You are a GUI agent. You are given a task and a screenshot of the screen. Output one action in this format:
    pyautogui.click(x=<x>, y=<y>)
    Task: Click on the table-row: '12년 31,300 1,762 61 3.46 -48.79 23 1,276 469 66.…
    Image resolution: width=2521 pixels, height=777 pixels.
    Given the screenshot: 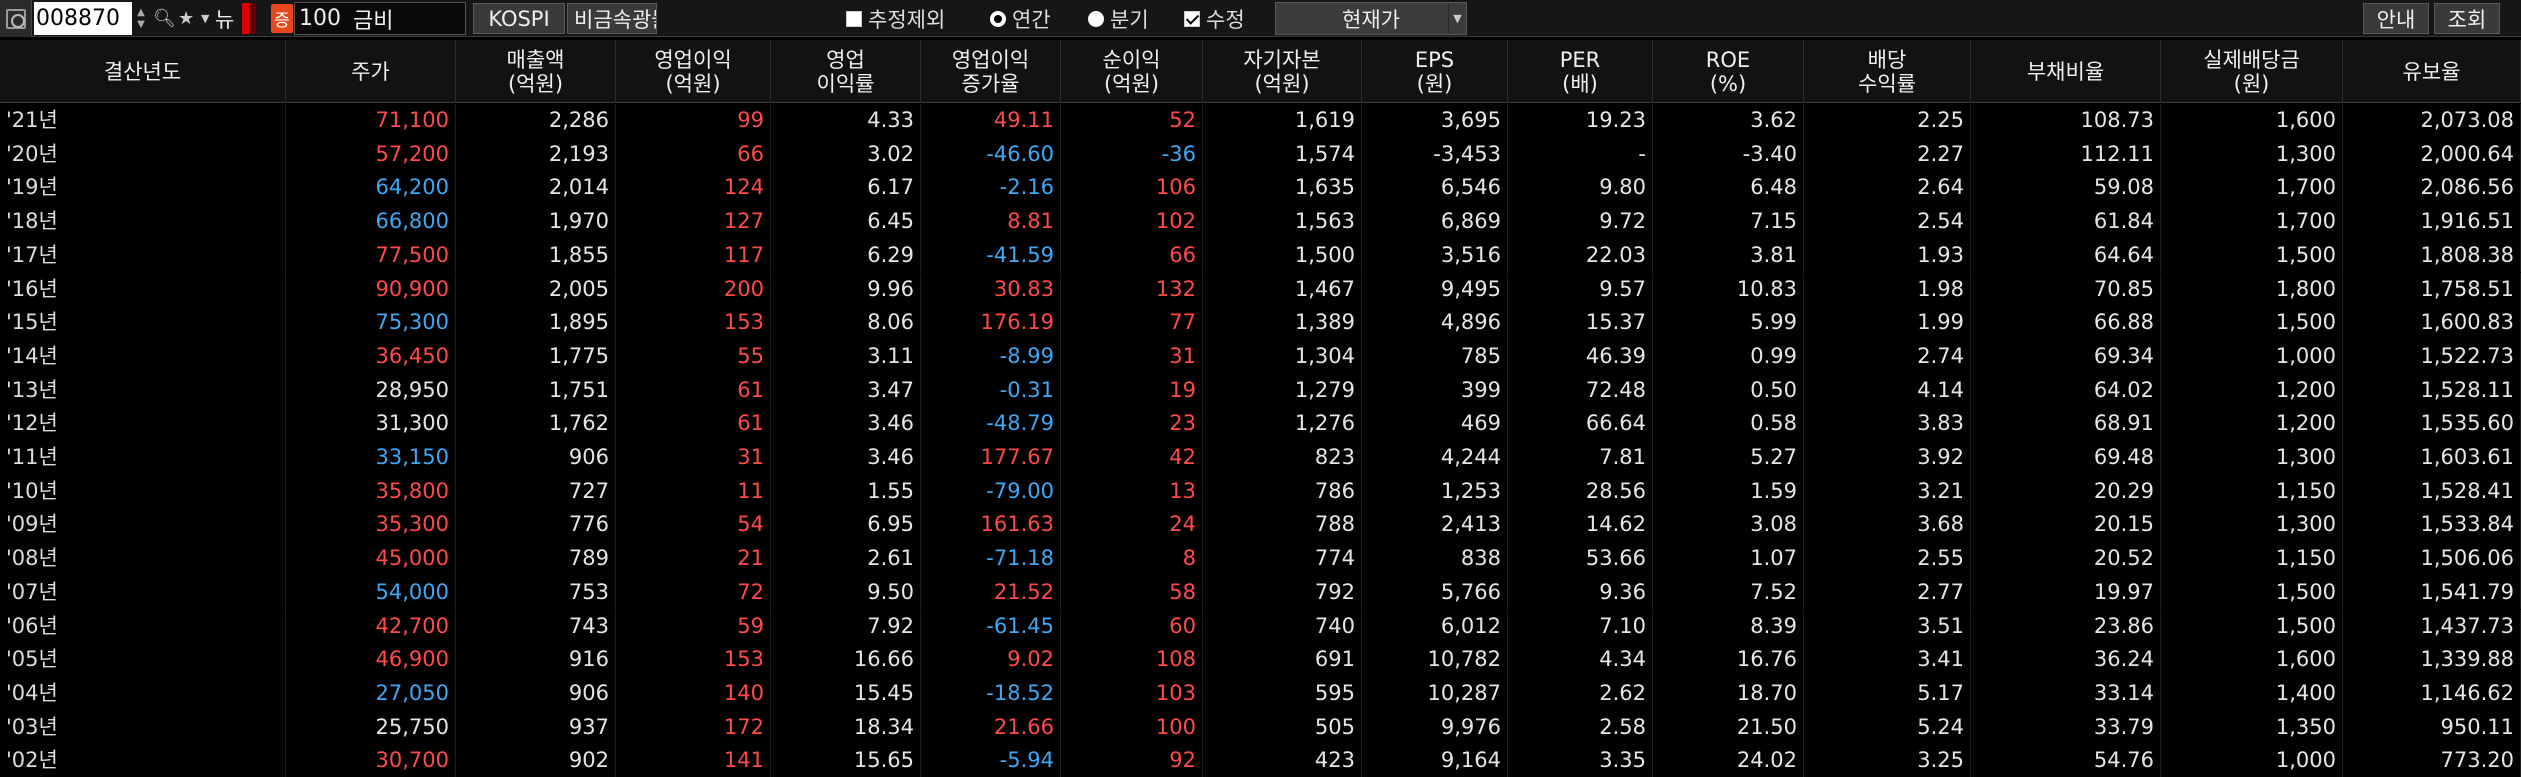 What is the action you would take?
    pyautogui.click(x=1260, y=424)
    